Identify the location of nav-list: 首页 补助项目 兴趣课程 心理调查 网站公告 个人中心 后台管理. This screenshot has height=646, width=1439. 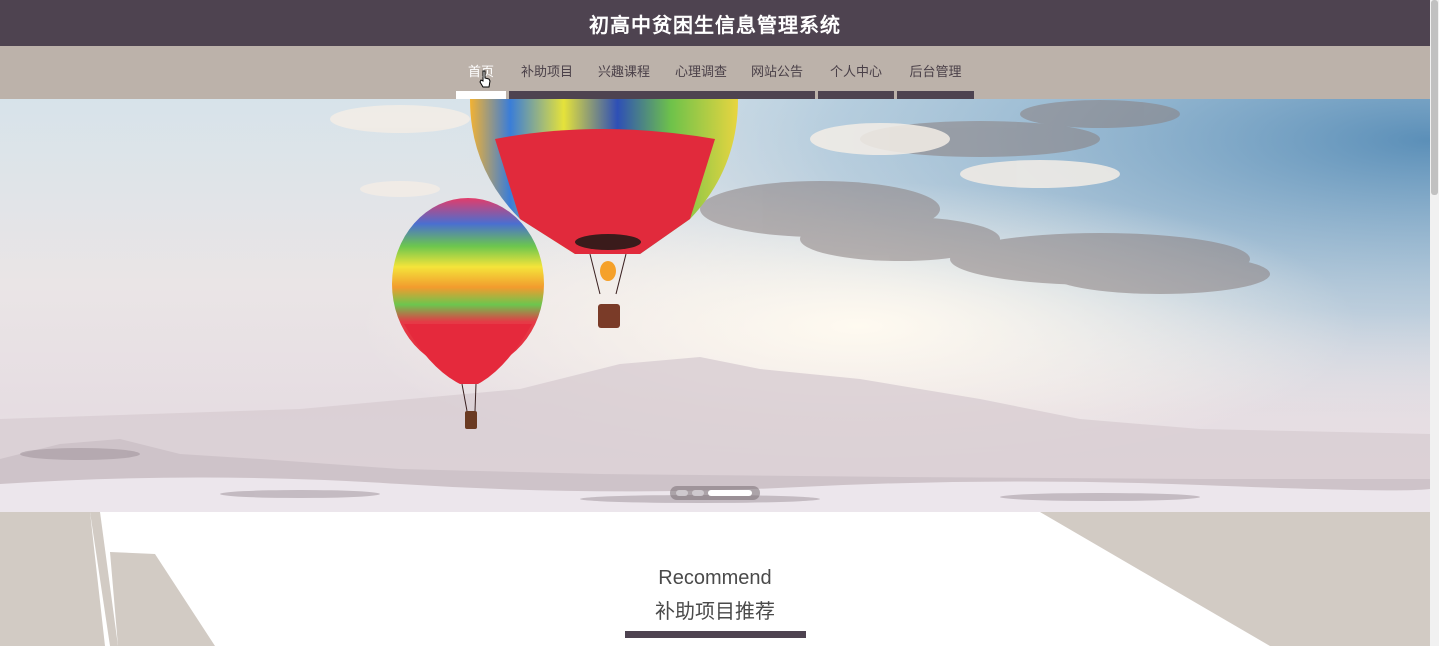
(715, 72).